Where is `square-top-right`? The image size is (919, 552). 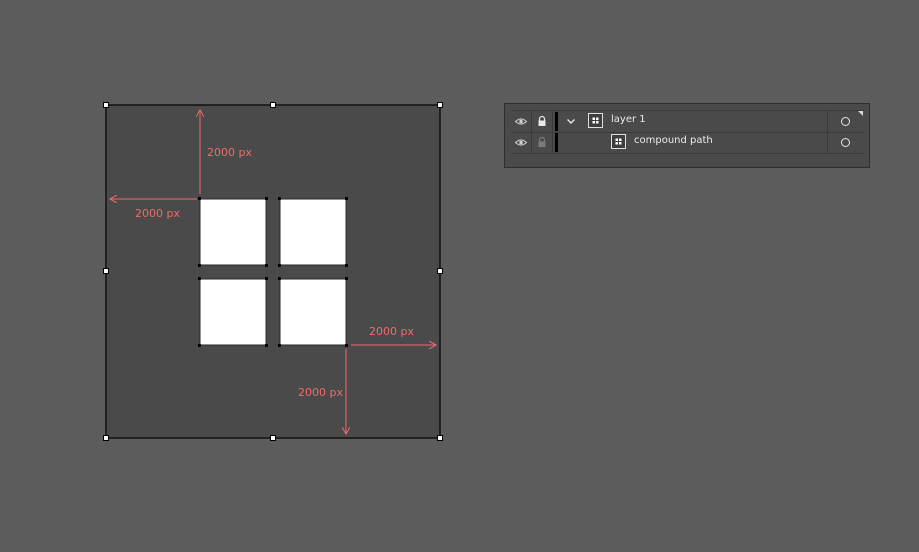
square-top-right is located at coordinates (313, 232).